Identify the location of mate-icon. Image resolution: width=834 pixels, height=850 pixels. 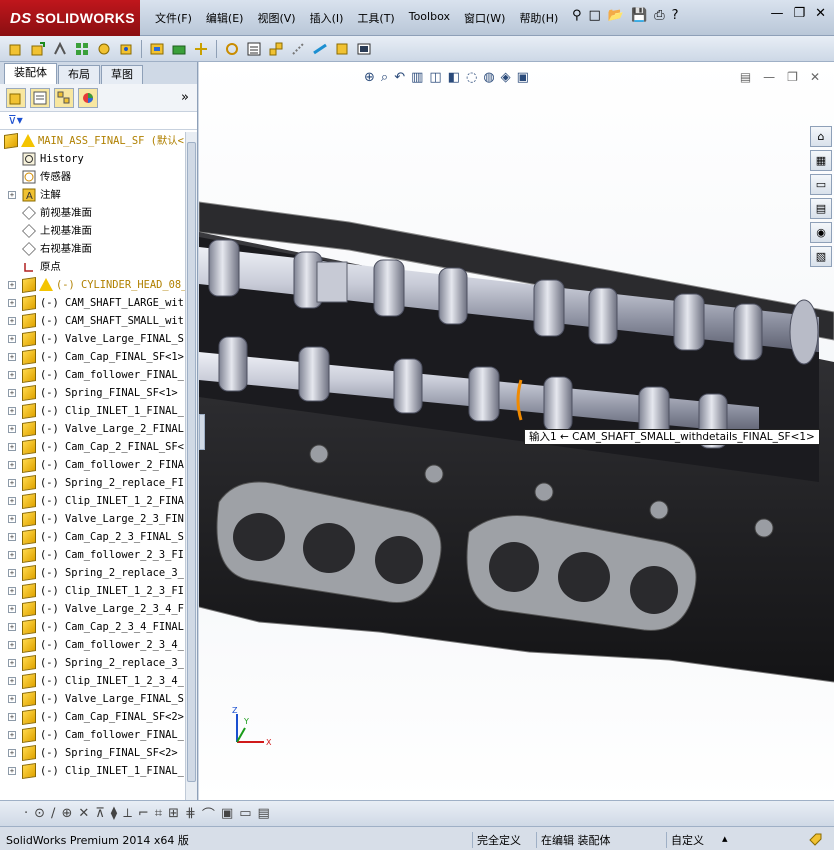
(60, 49).